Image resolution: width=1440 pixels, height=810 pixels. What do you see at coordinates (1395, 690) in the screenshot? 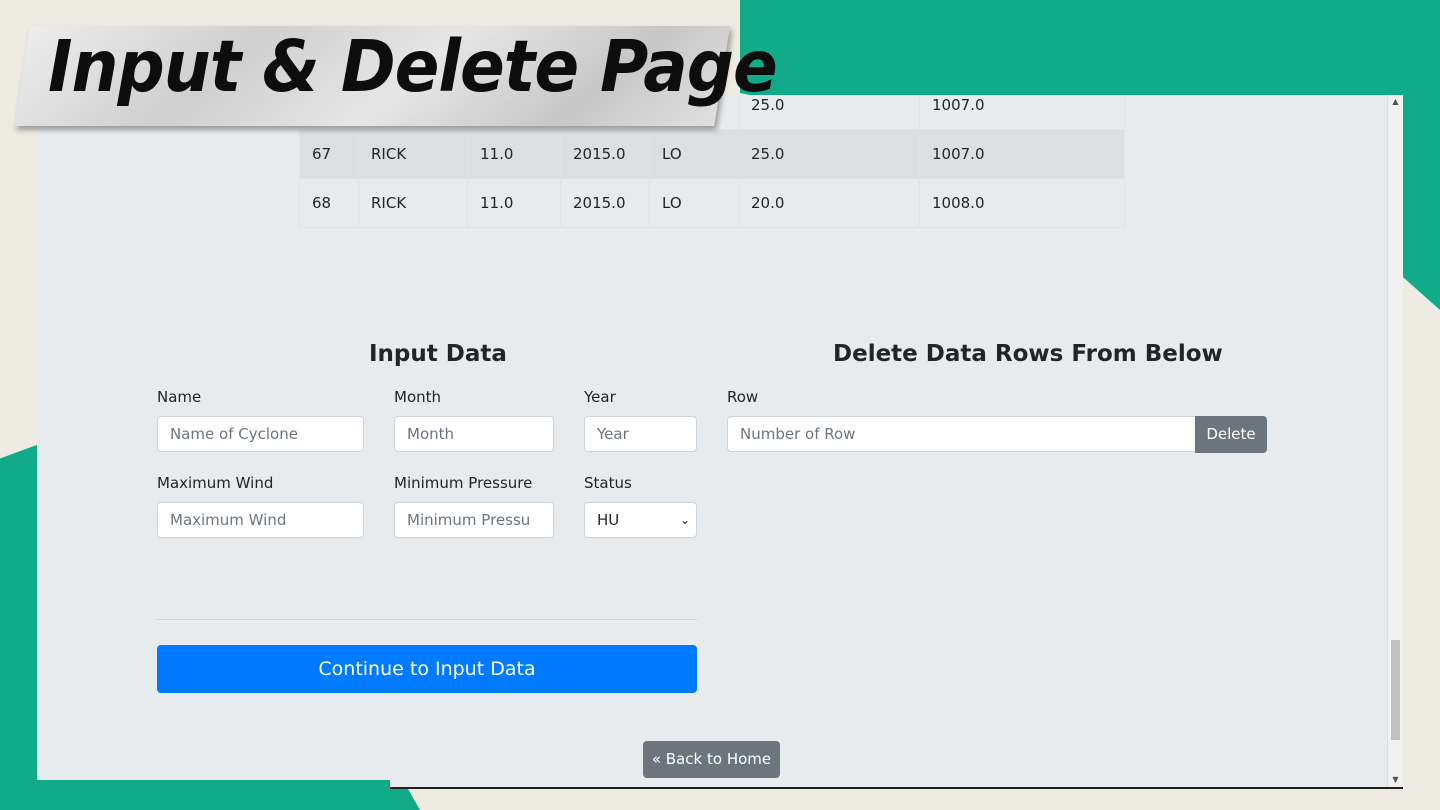
I see `scroll-thumb` at bounding box center [1395, 690].